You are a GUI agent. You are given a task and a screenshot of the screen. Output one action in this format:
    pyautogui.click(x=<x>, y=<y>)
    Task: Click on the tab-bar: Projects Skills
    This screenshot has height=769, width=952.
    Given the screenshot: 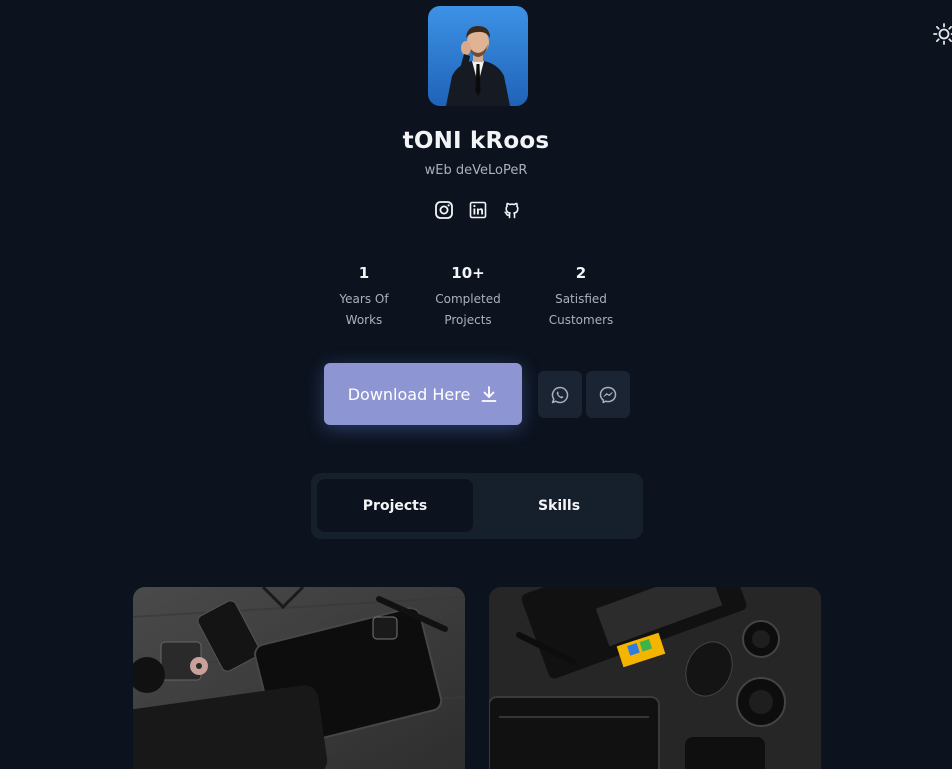 What is the action you would take?
    pyautogui.click(x=477, y=506)
    